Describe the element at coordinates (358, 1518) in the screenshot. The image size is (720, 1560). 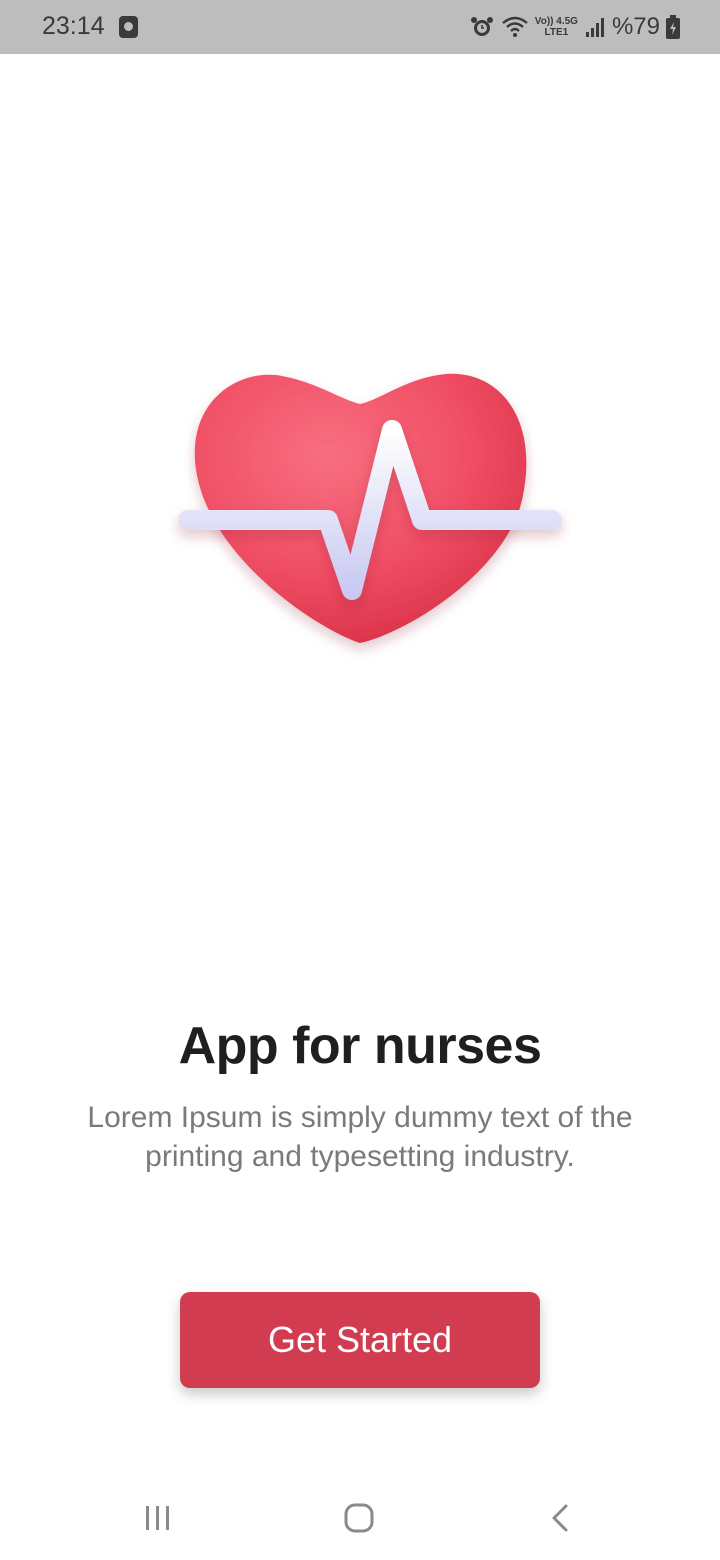
I see `home-icon` at that location.